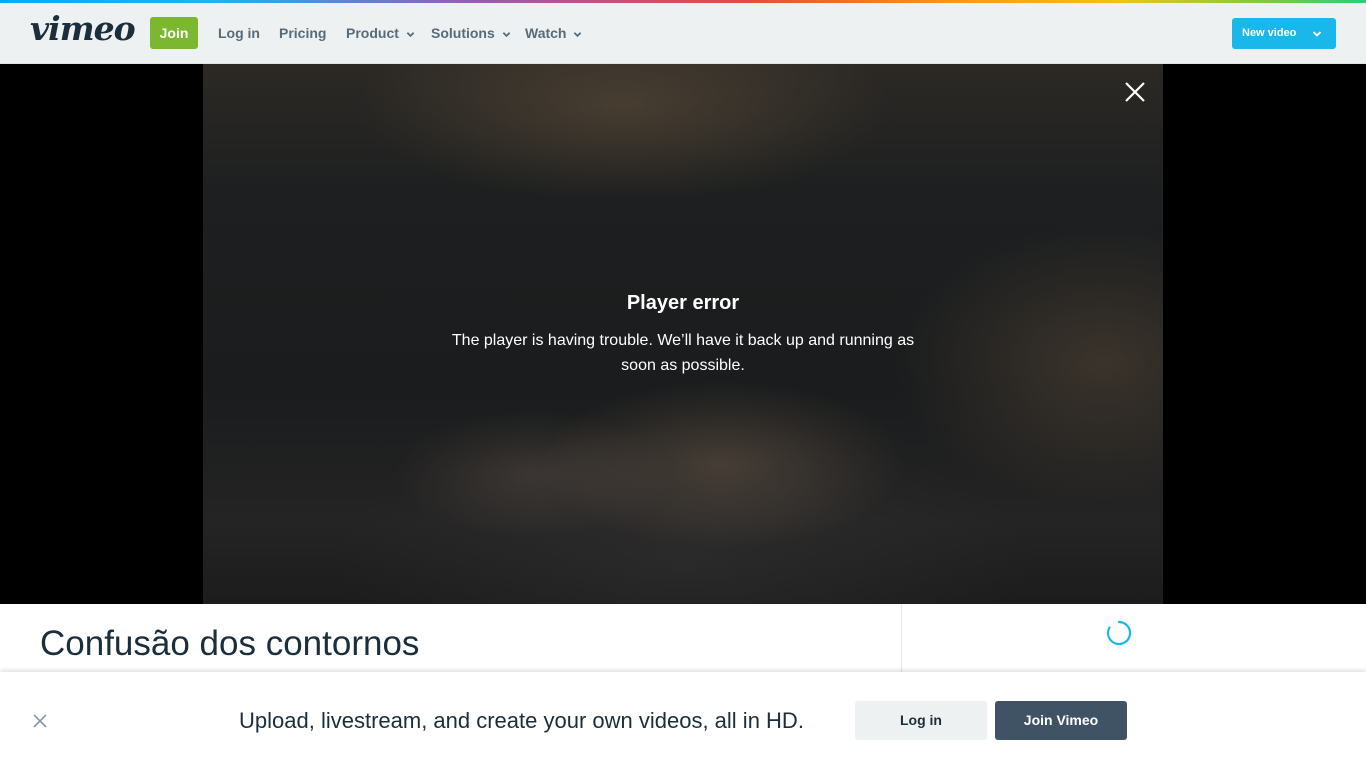 This screenshot has width=1366, height=768. Describe the element at coordinates (901, 639) in the screenshot. I see `sidebar-divider` at that location.